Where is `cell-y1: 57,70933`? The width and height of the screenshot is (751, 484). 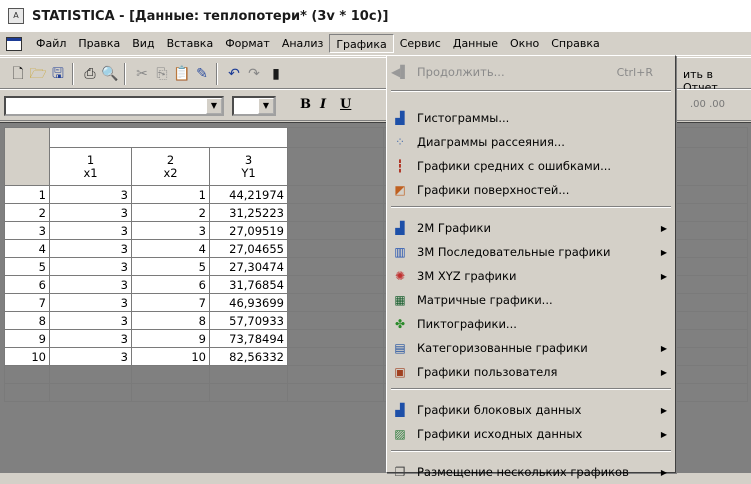
cell-y1: 57,70933 is located at coordinates (248, 320).